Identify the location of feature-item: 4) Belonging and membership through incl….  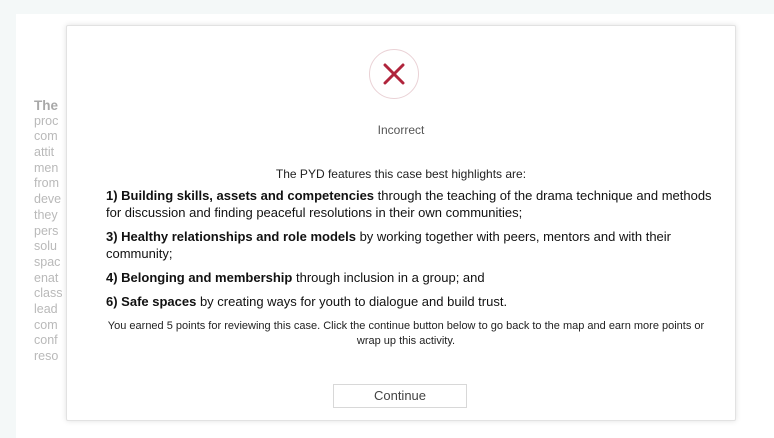
(411, 277).